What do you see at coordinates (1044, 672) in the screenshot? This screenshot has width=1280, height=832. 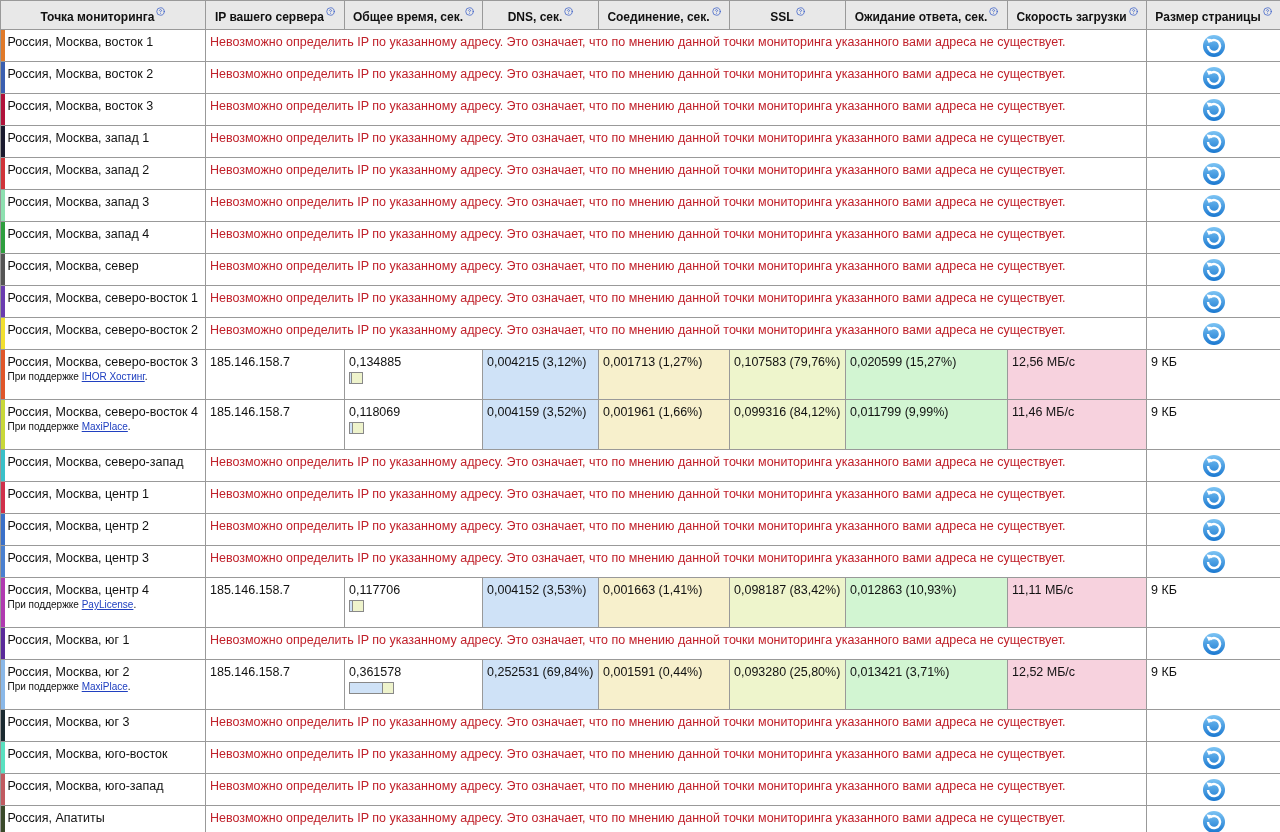 I see `speed-value: 12,52 МБ/с` at bounding box center [1044, 672].